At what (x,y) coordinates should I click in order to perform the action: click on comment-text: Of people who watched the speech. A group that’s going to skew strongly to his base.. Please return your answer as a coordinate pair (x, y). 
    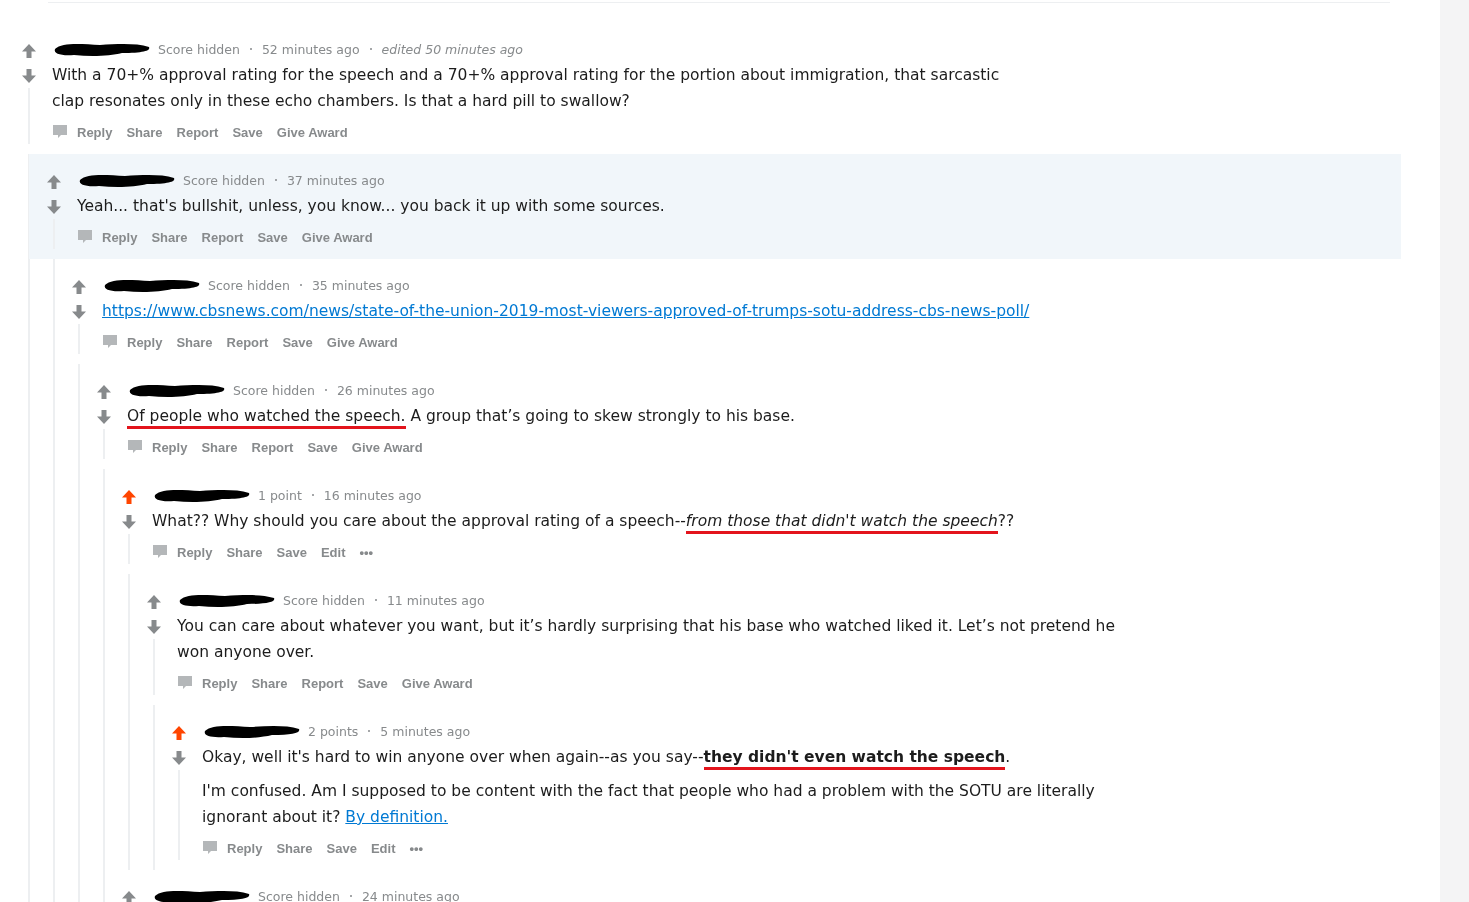
    Looking at the image, I should click on (604, 416).